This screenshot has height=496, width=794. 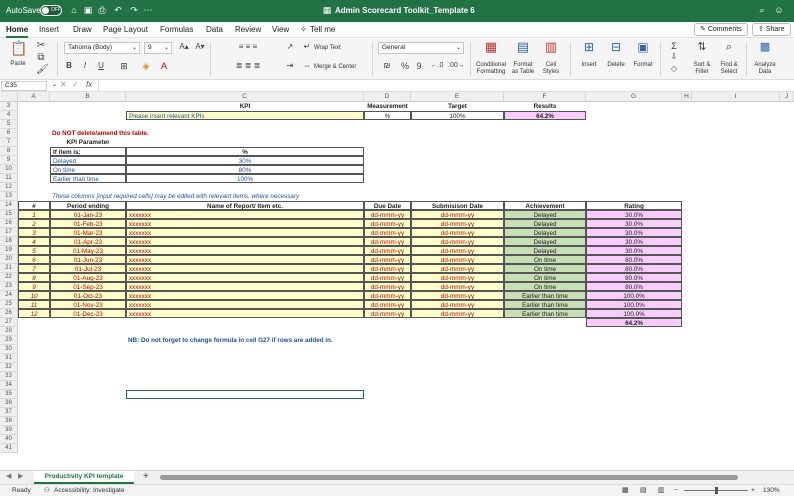 What do you see at coordinates (674, 57) in the screenshot?
I see `fill-icon: ⇩` at bounding box center [674, 57].